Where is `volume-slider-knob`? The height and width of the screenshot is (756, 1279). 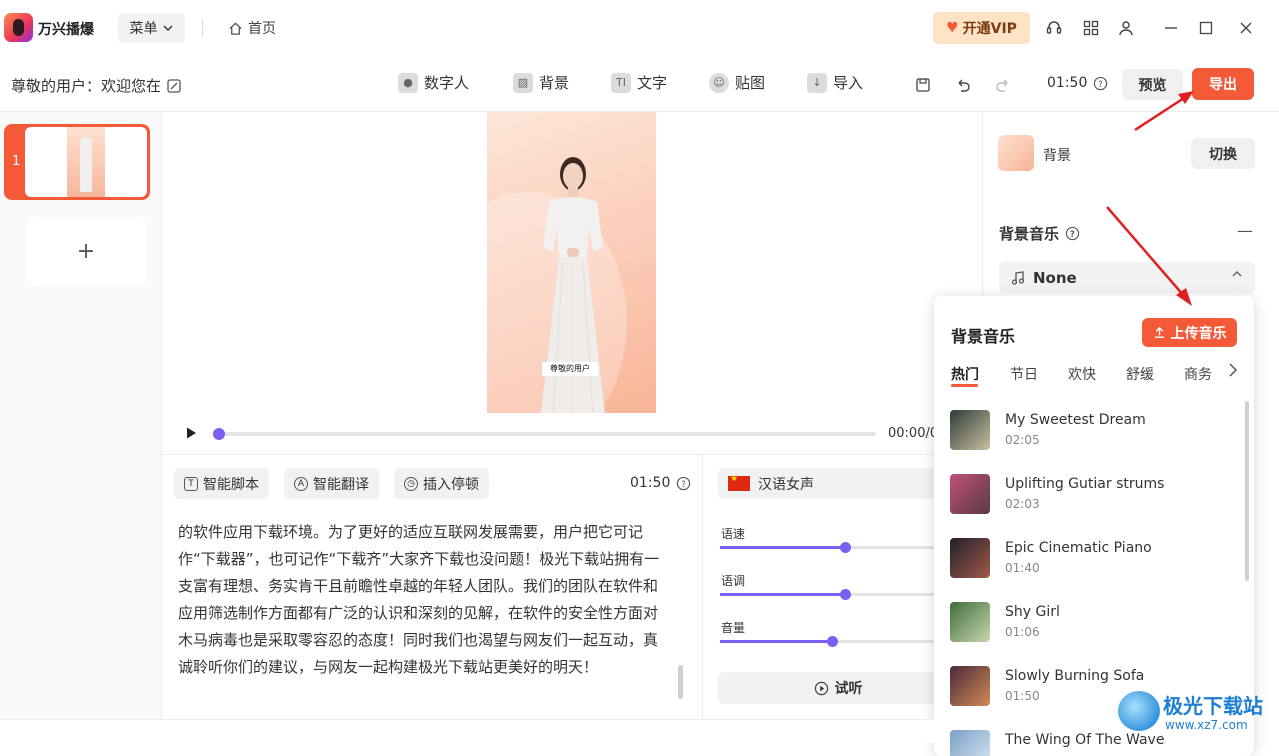
volume-slider-knob is located at coordinates (832, 641).